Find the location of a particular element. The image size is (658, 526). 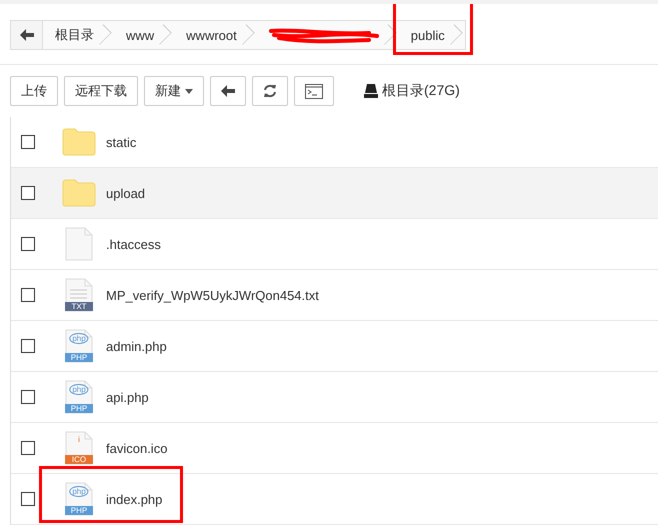

file-row: static is located at coordinates (334, 142).